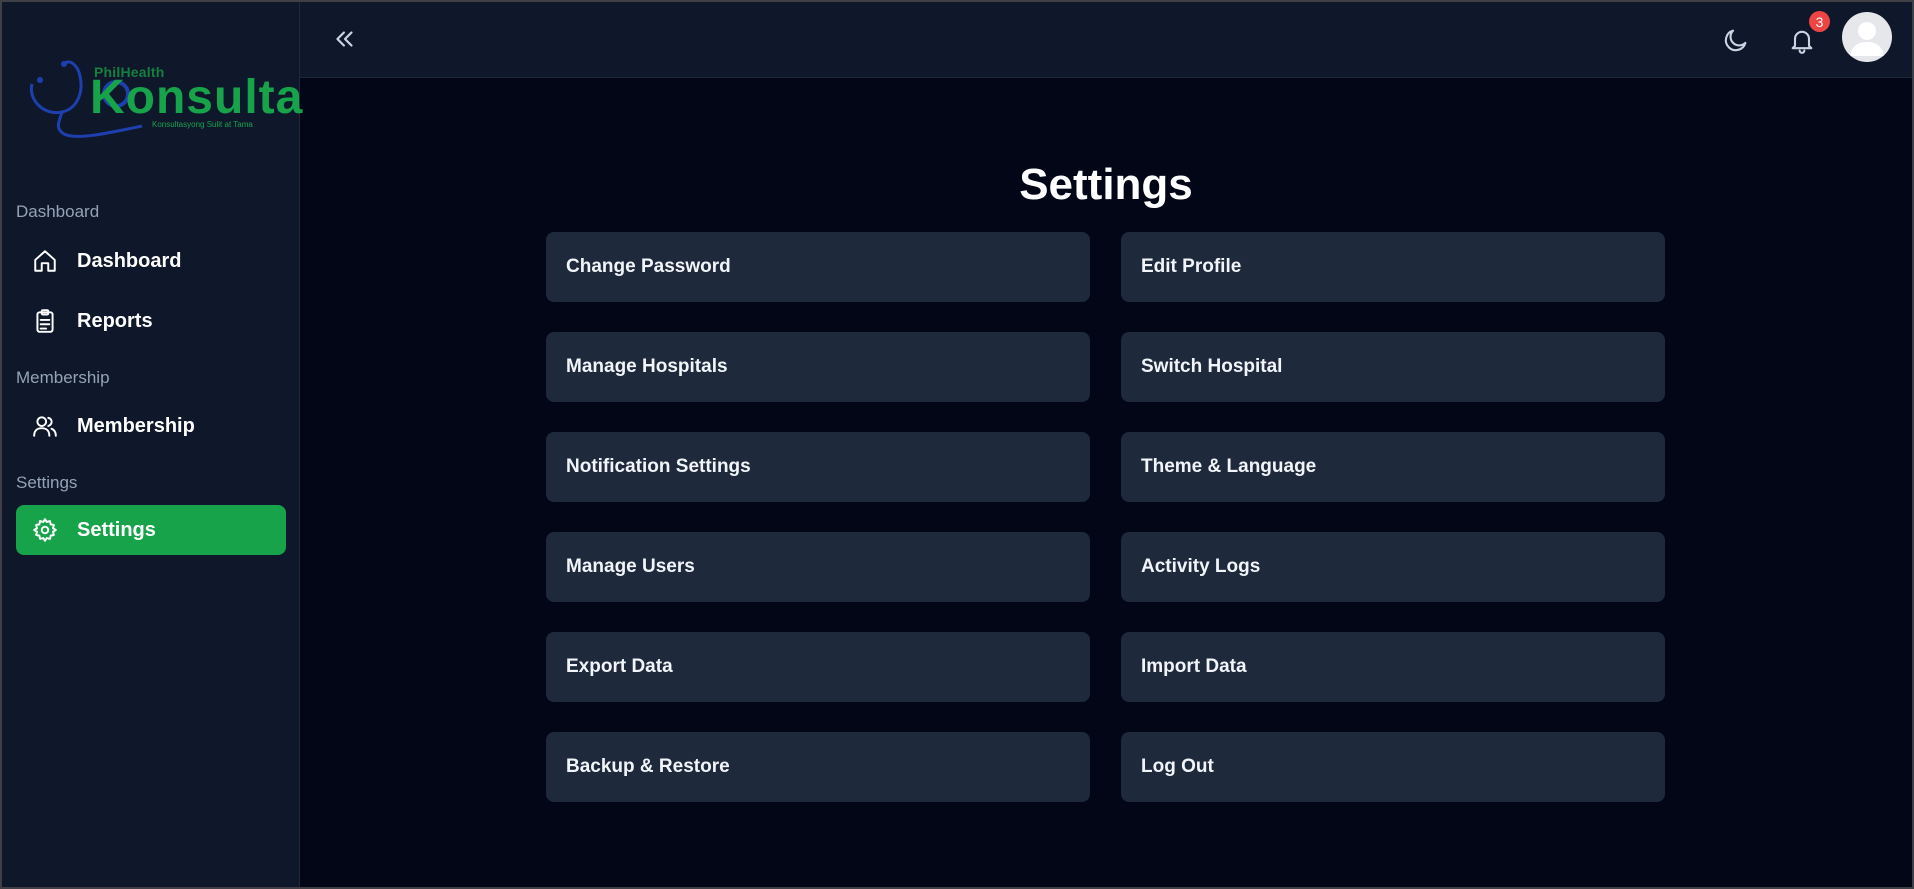 The image size is (1914, 889). Describe the element at coordinates (1802, 40) in the screenshot. I see `notifications-bell-icon` at that location.